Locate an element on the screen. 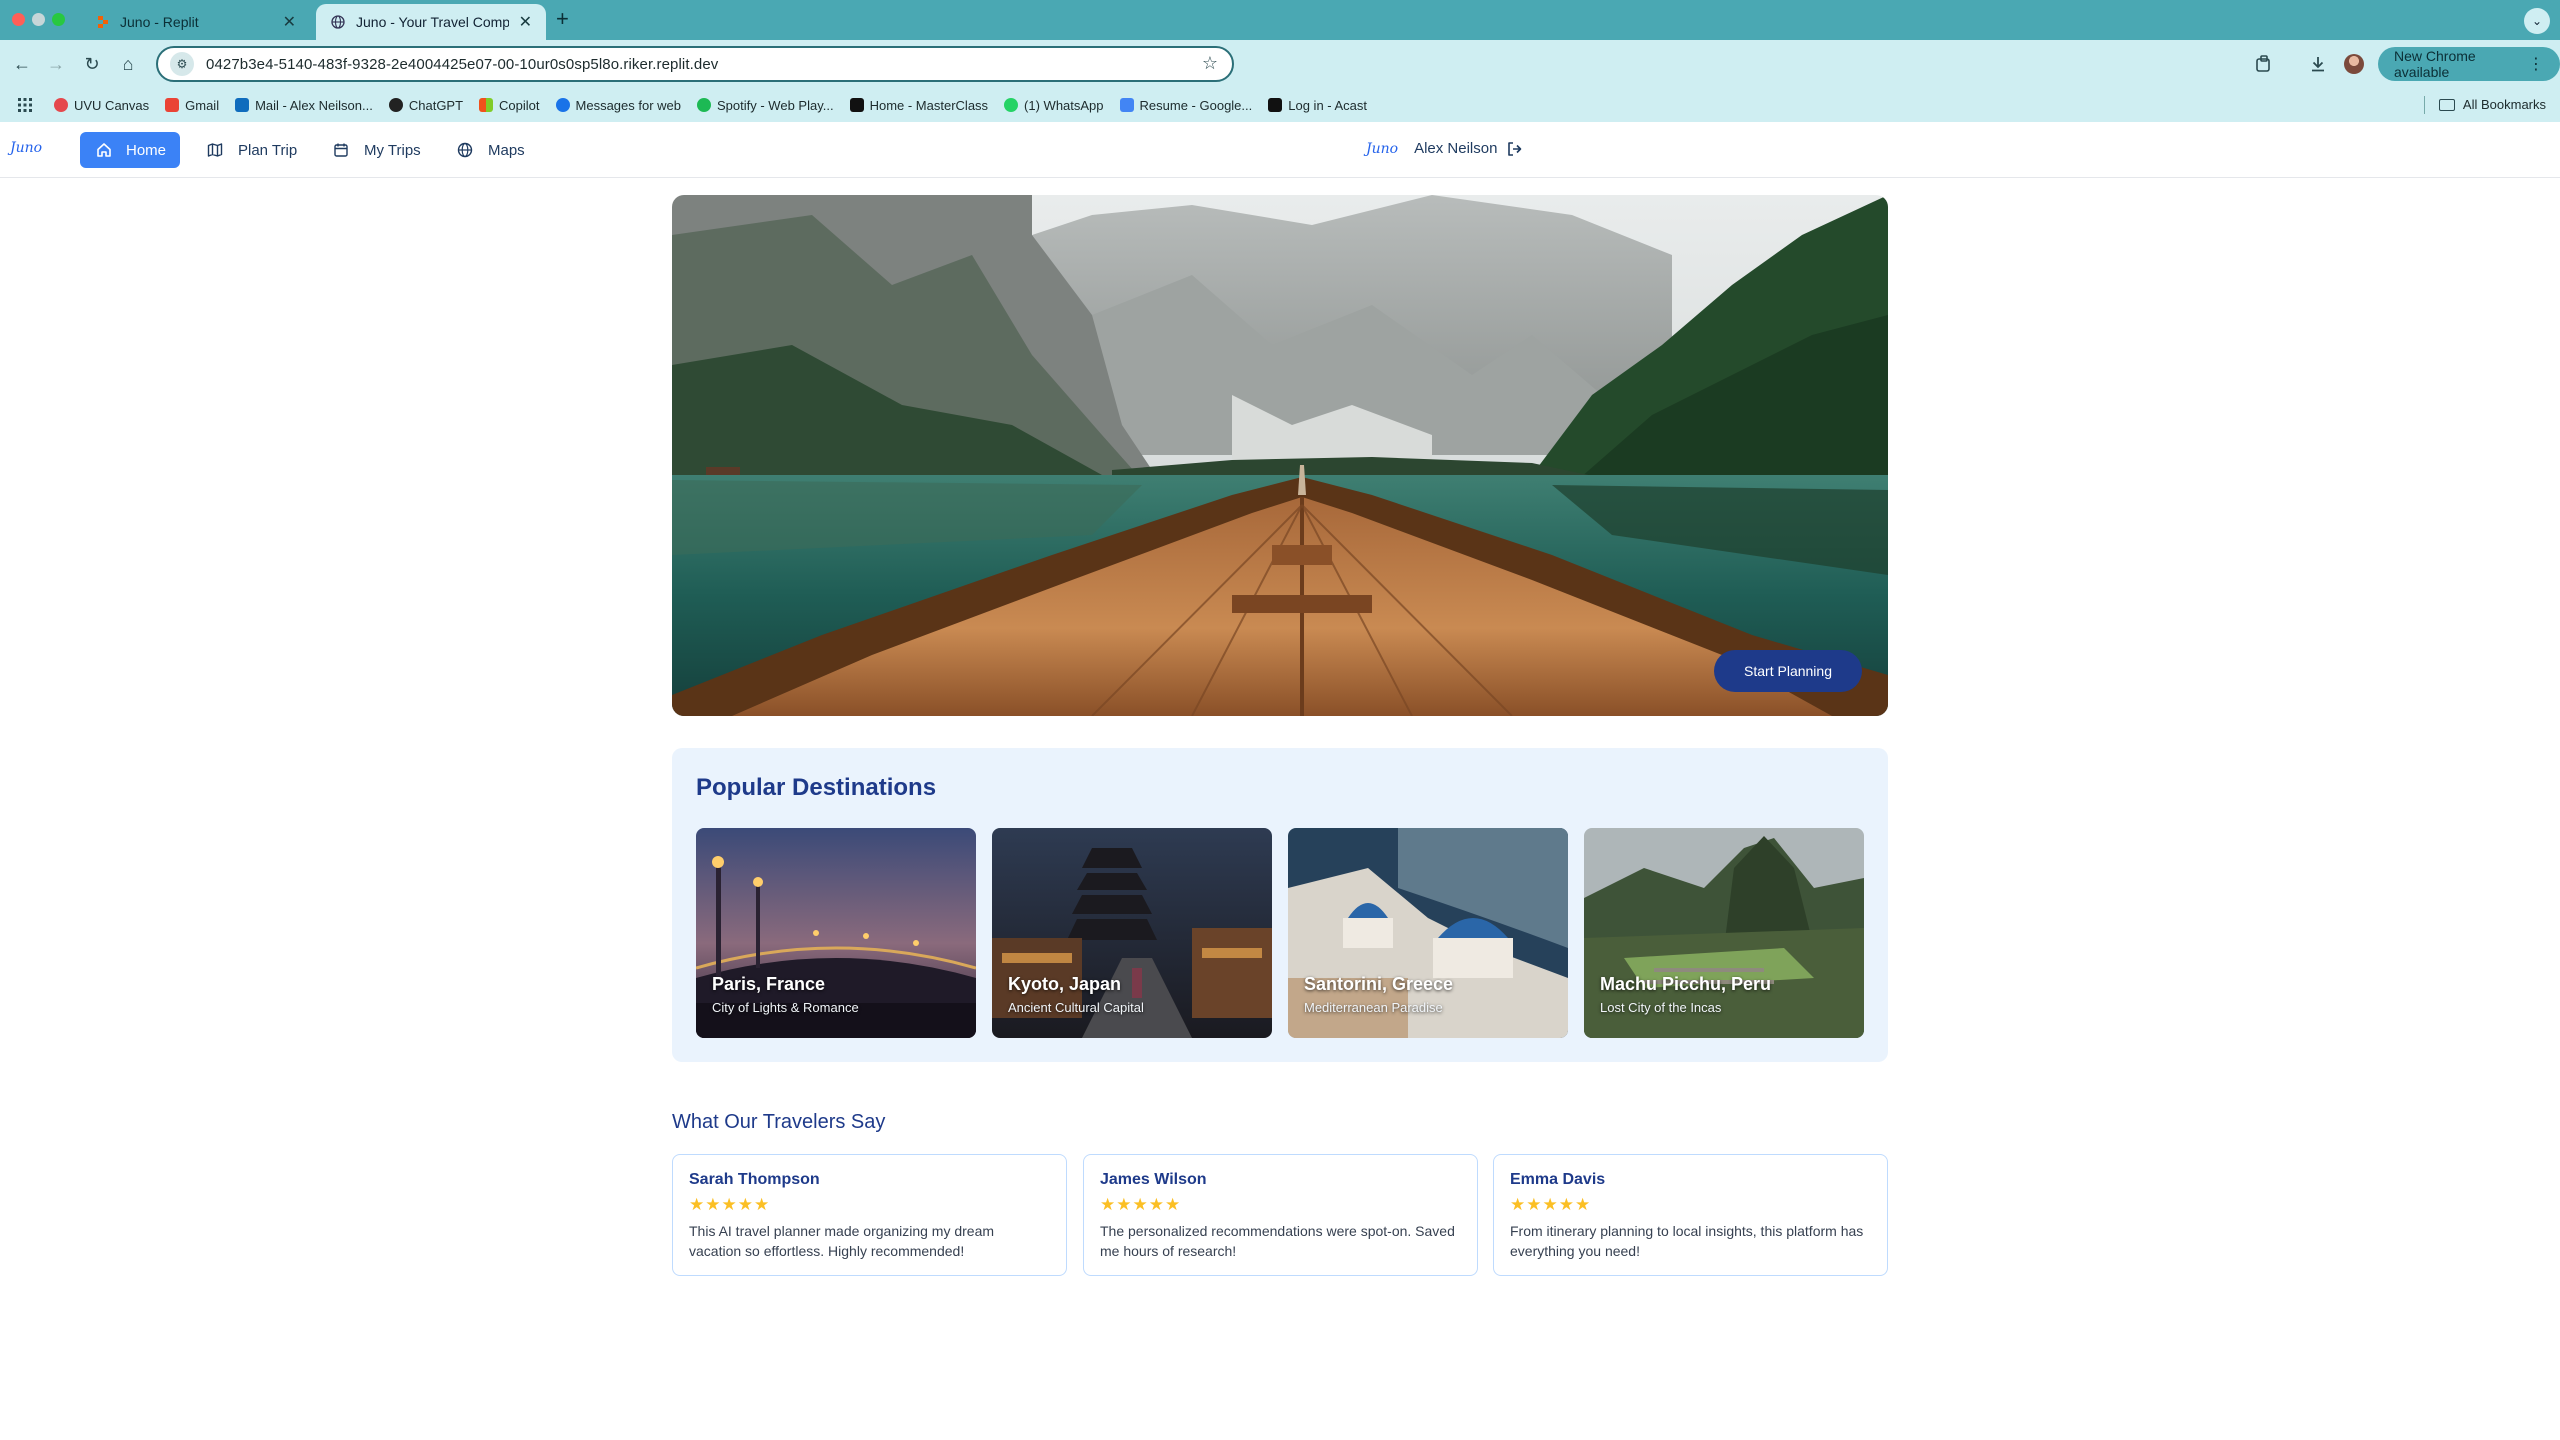  user-name: Alex Neilson is located at coordinates (1456, 148).